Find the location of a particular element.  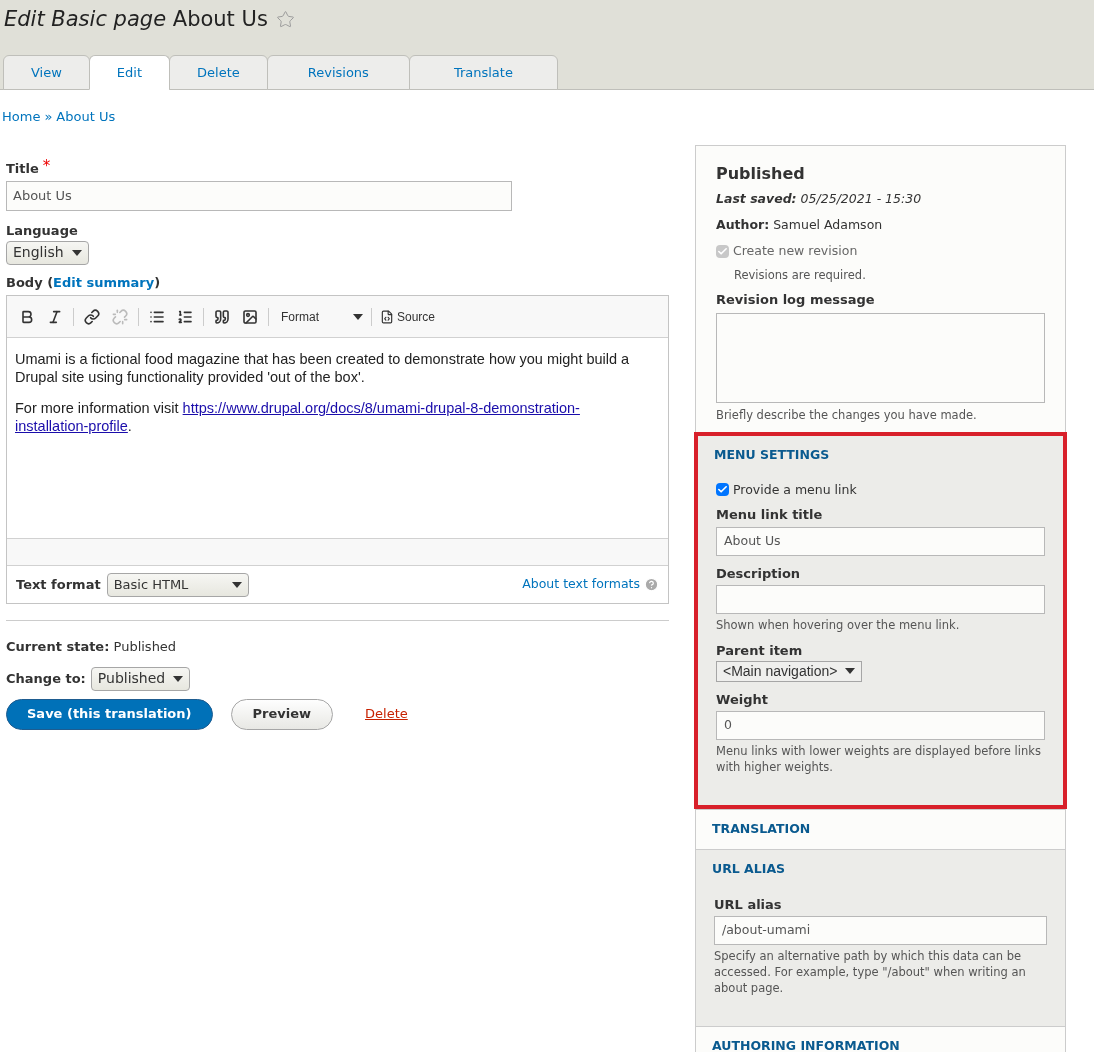

section-toggle: TRANSLATION is located at coordinates (761, 829).